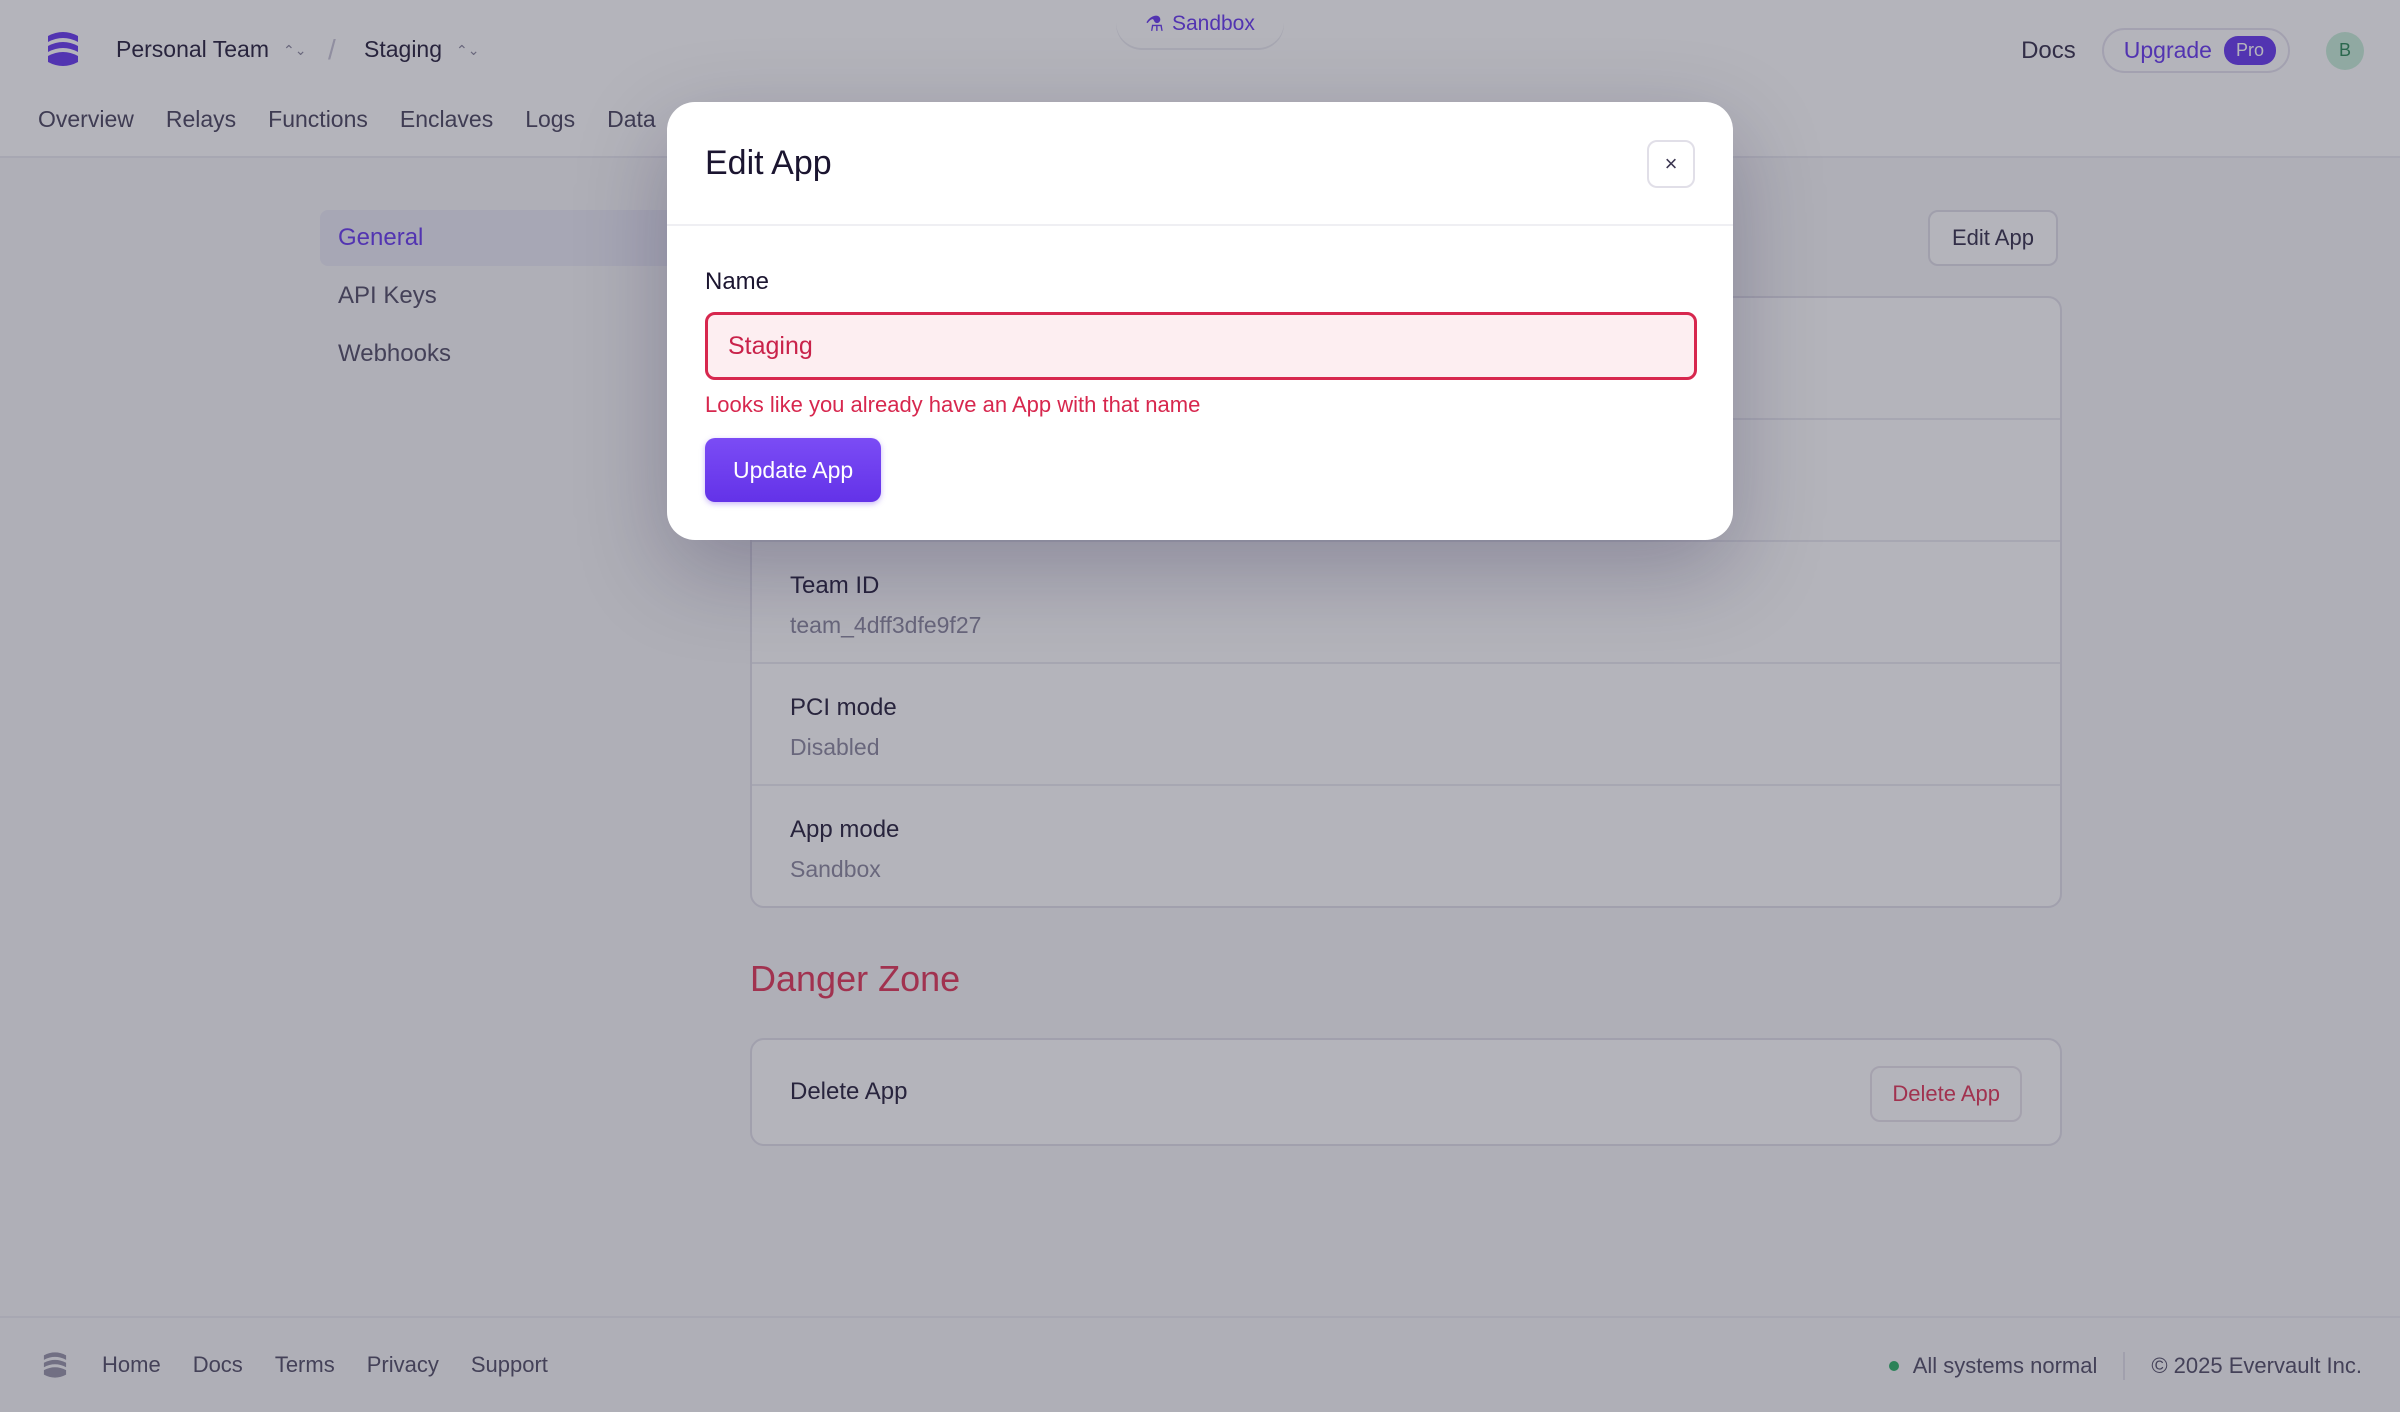 Image resolution: width=2400 pixels, height=1412 pixels. I want to click on name-field-label: Name, so click(737, 281).